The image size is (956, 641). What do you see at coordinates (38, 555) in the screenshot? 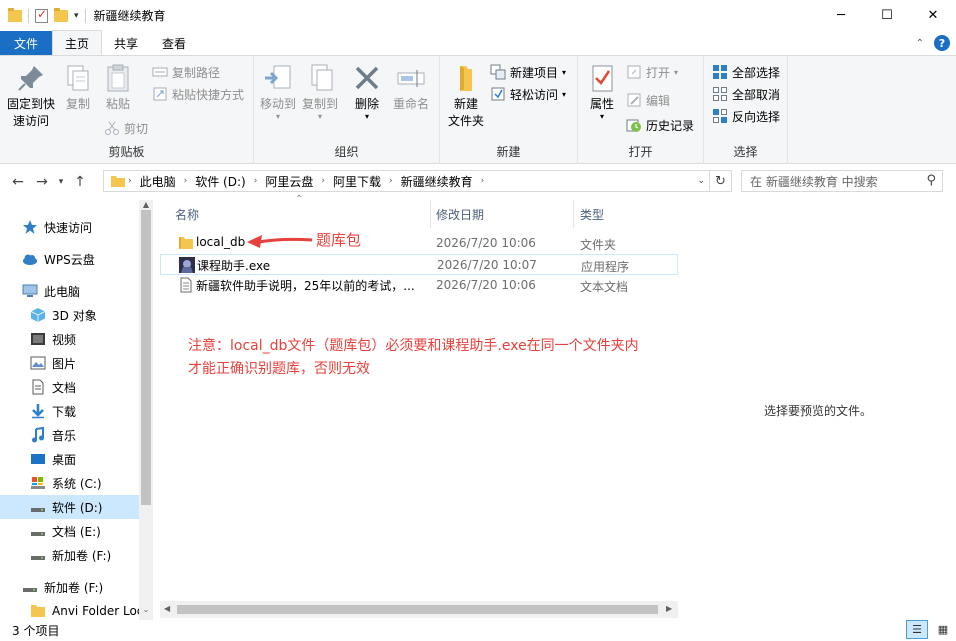
I see `drive-icon` at bounding box center [38, 555].